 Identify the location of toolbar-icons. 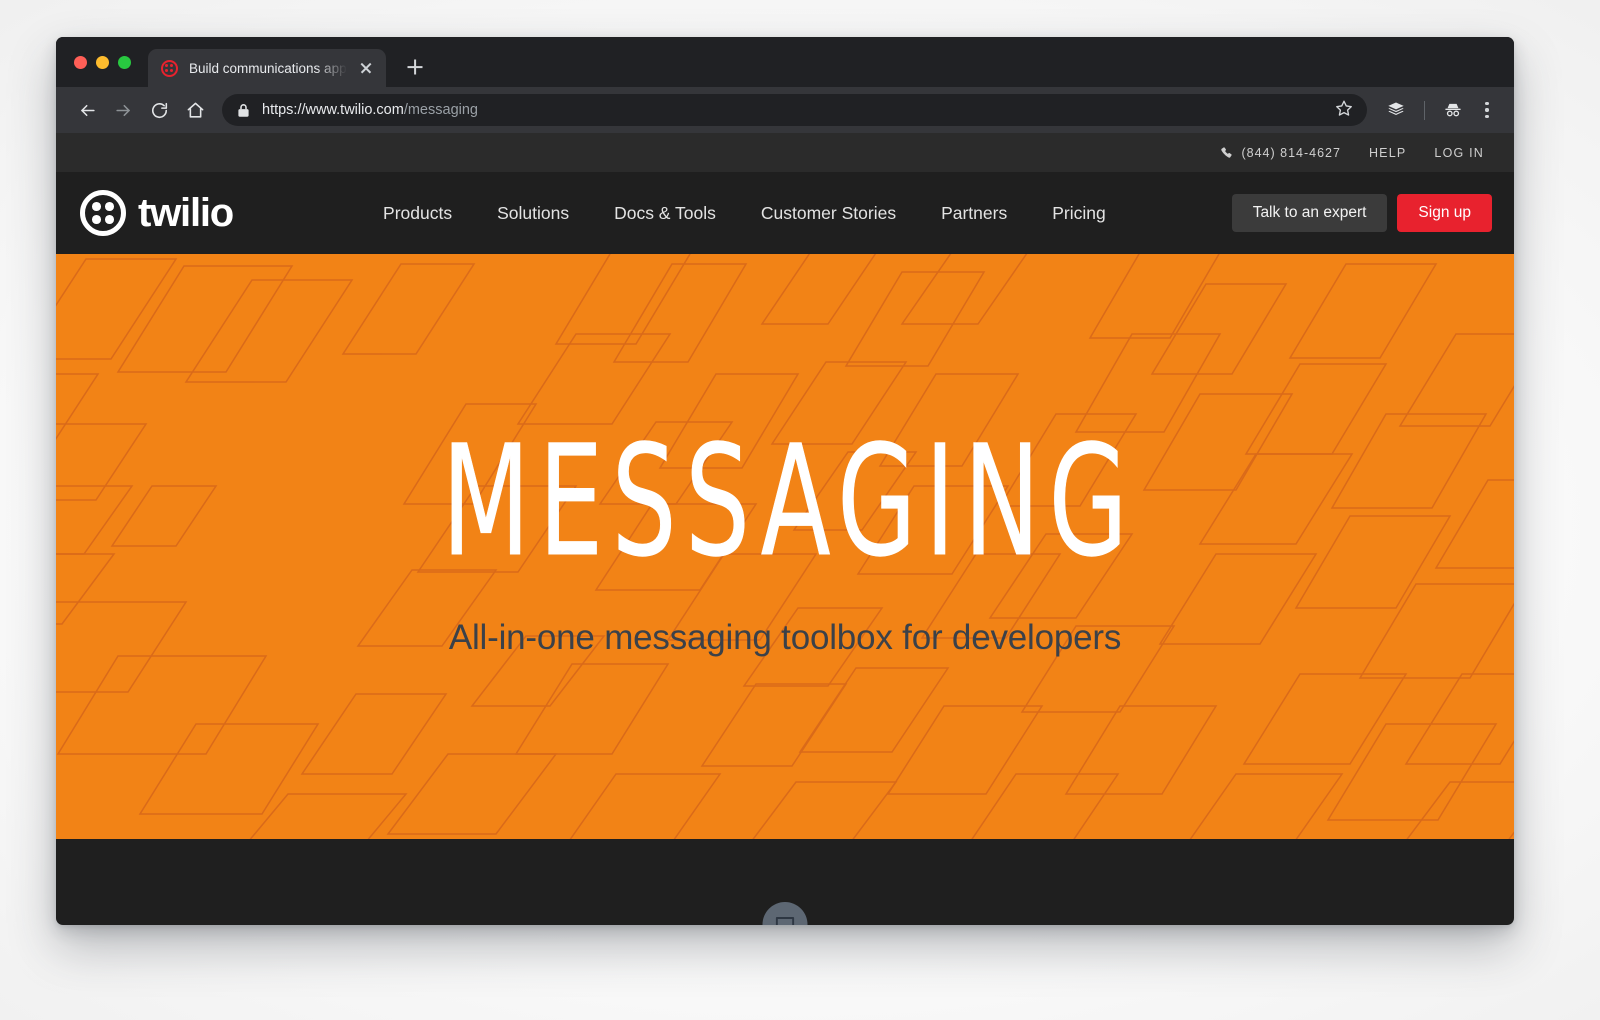
(1440, 110).